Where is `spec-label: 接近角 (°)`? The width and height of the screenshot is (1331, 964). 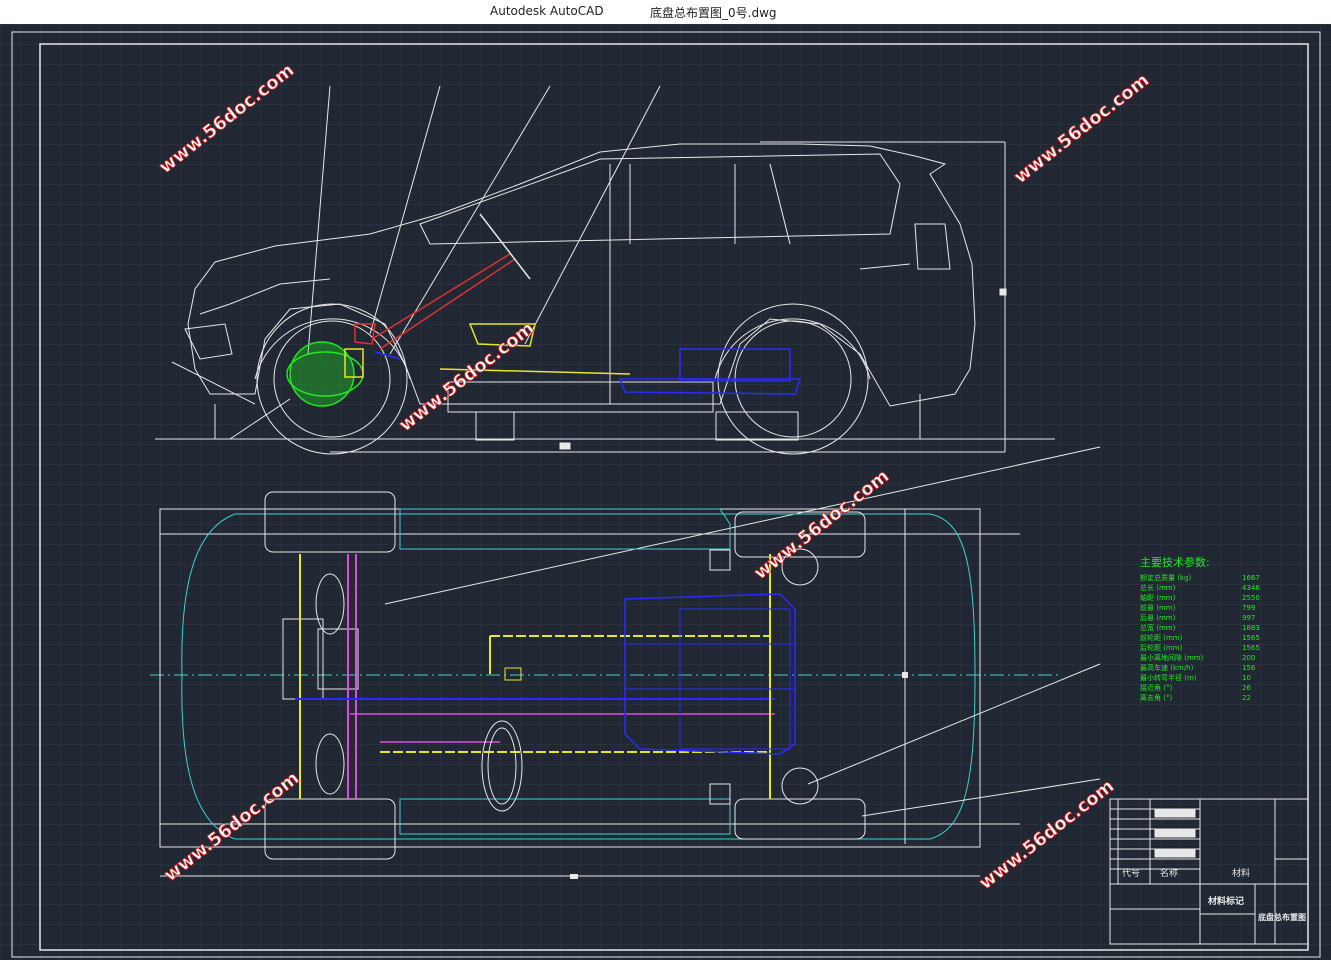 spec-label: 接近角 (°) is located at coordinates (1156, 687).